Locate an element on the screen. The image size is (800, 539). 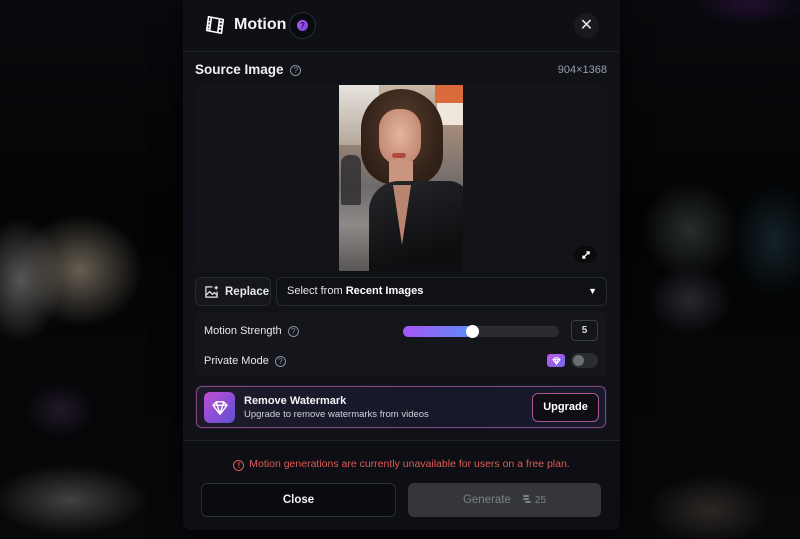
slider-fill is located at coordinates (438, 331).